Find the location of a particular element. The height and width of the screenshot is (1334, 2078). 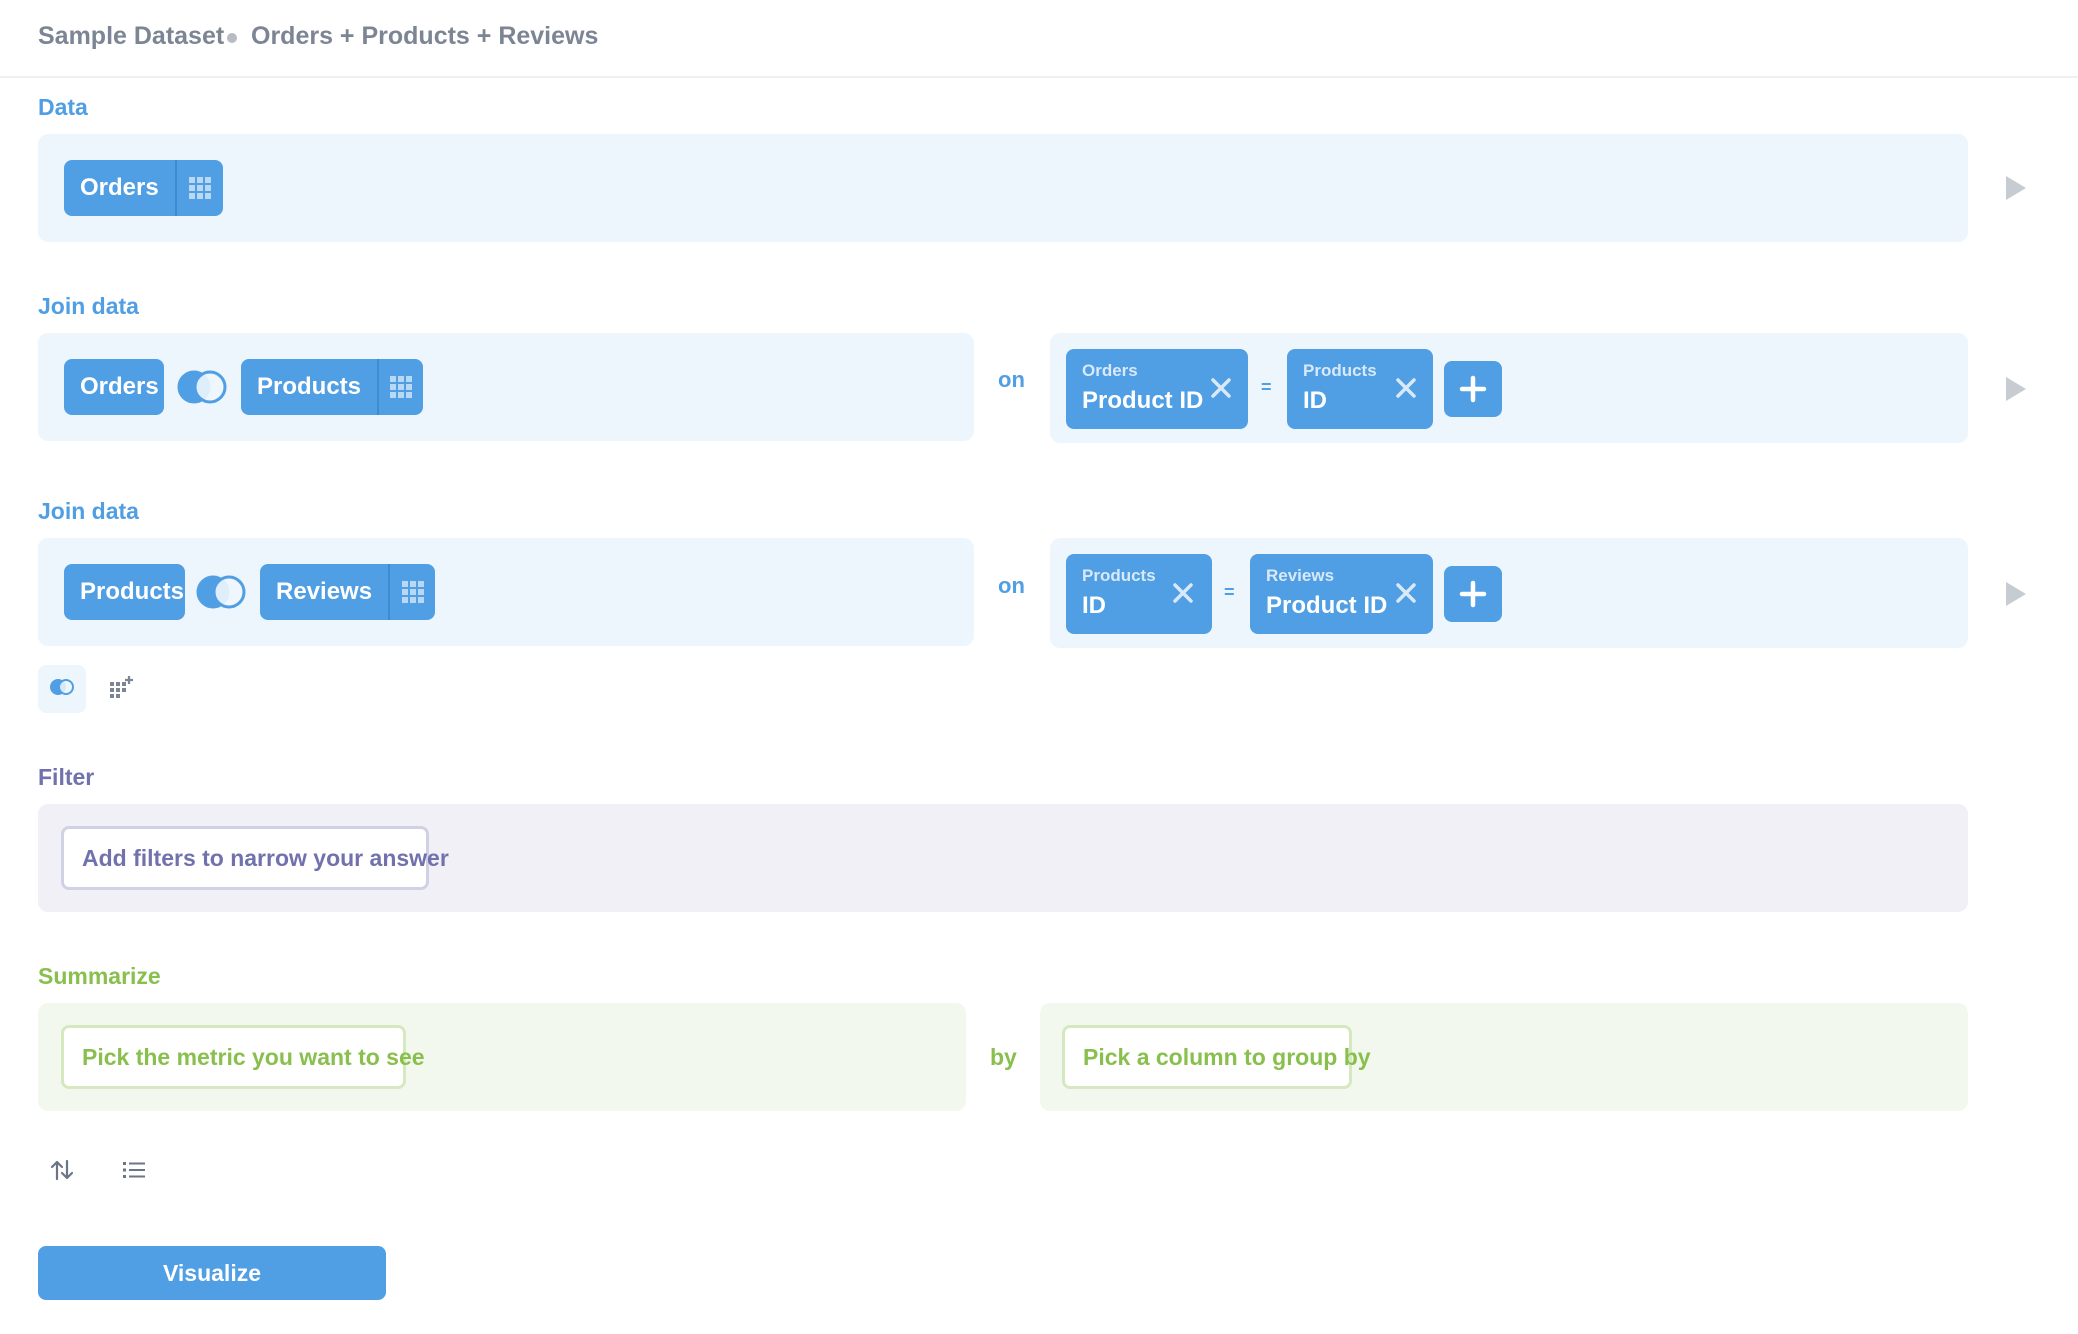

pick-metric-button: Pick the metric you want to see is located at coordinates (243, 1057).